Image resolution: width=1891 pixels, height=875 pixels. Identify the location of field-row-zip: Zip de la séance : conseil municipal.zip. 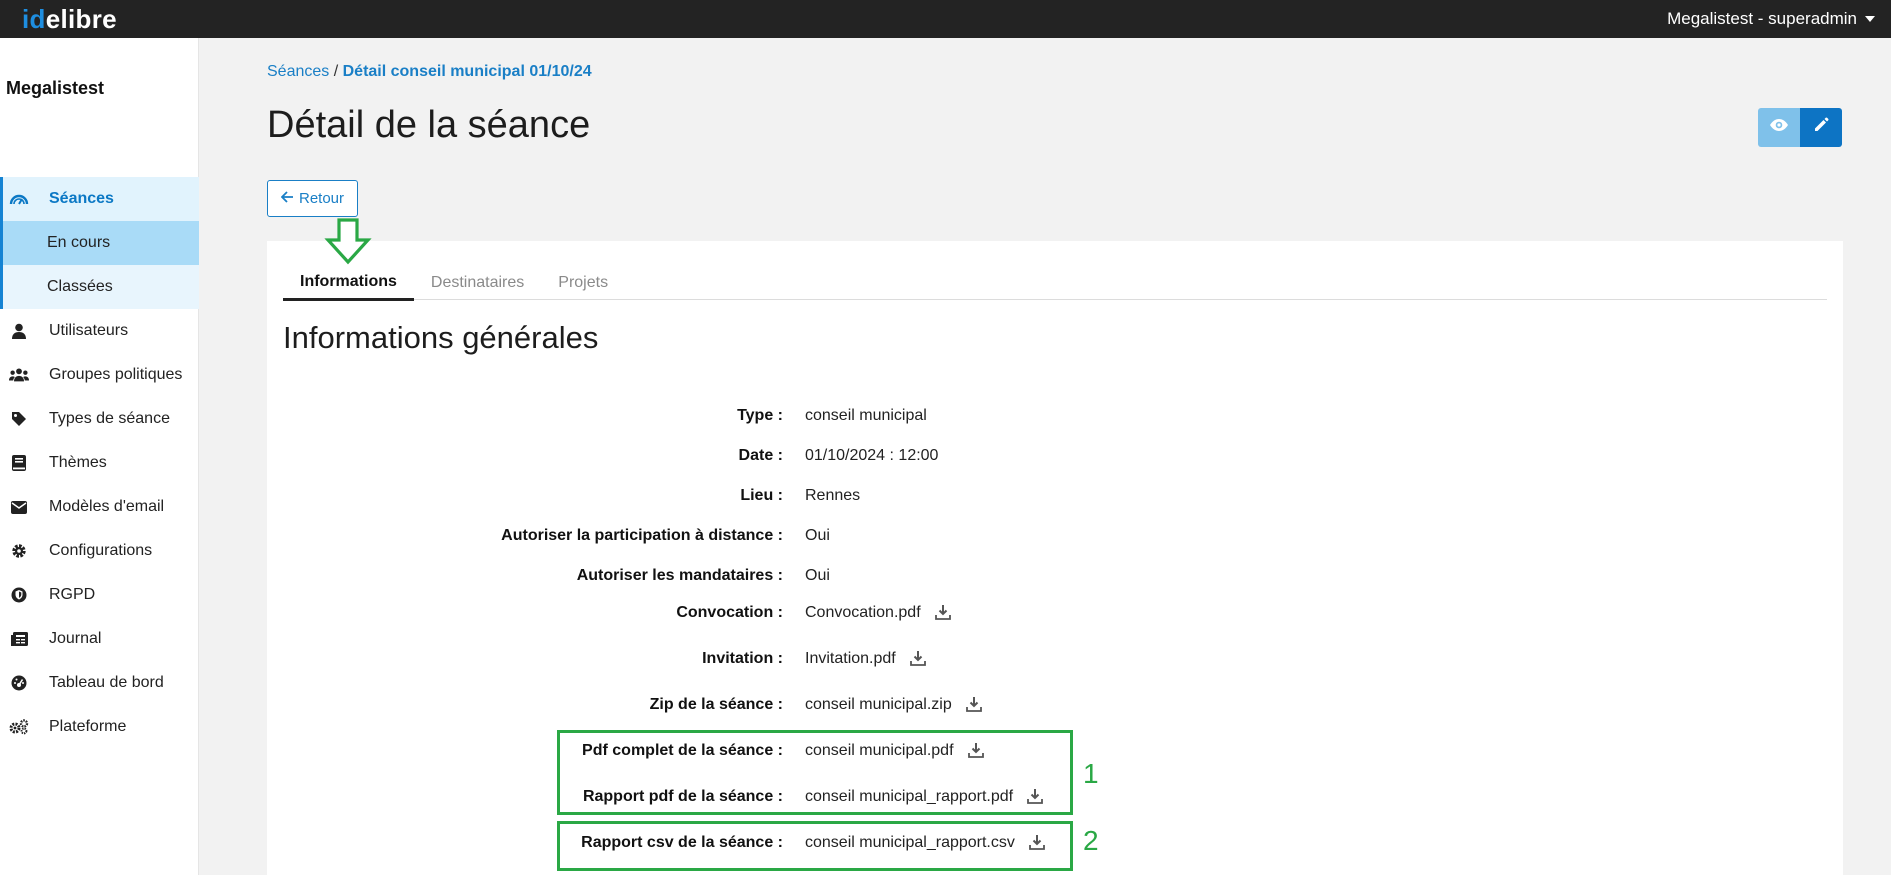
(1055, 705).